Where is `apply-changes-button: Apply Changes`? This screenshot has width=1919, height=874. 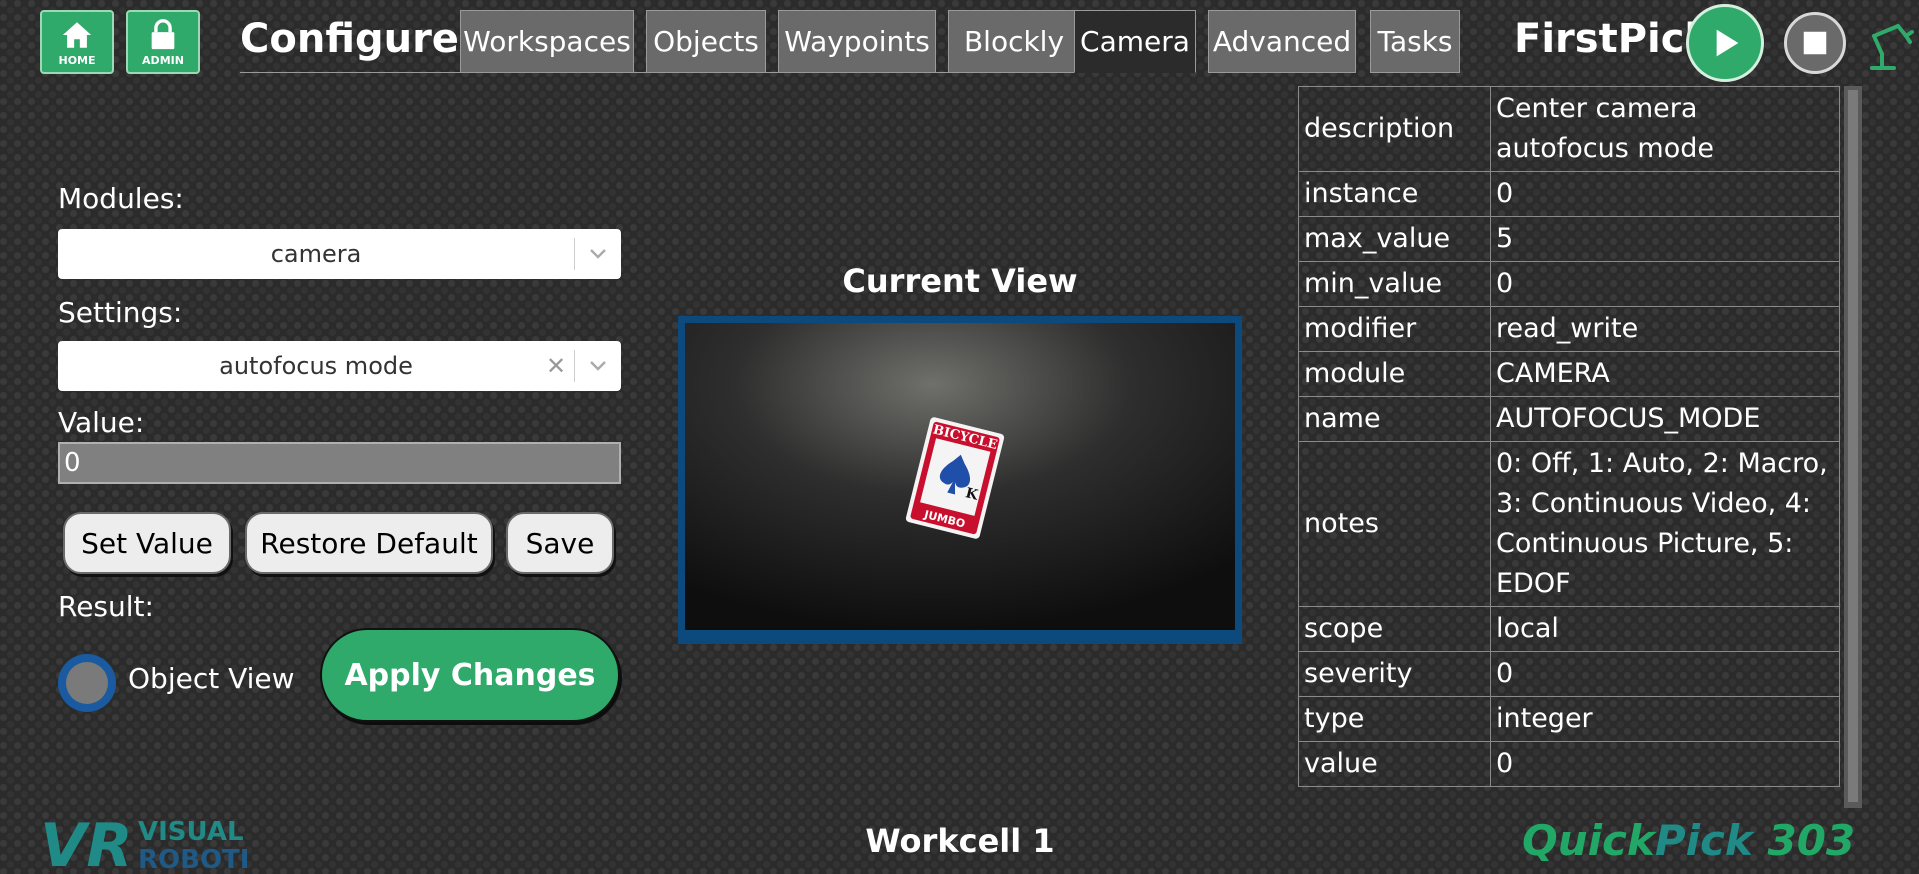 apply-changes-button: Apply Changes is located at coordinates (470, 675).